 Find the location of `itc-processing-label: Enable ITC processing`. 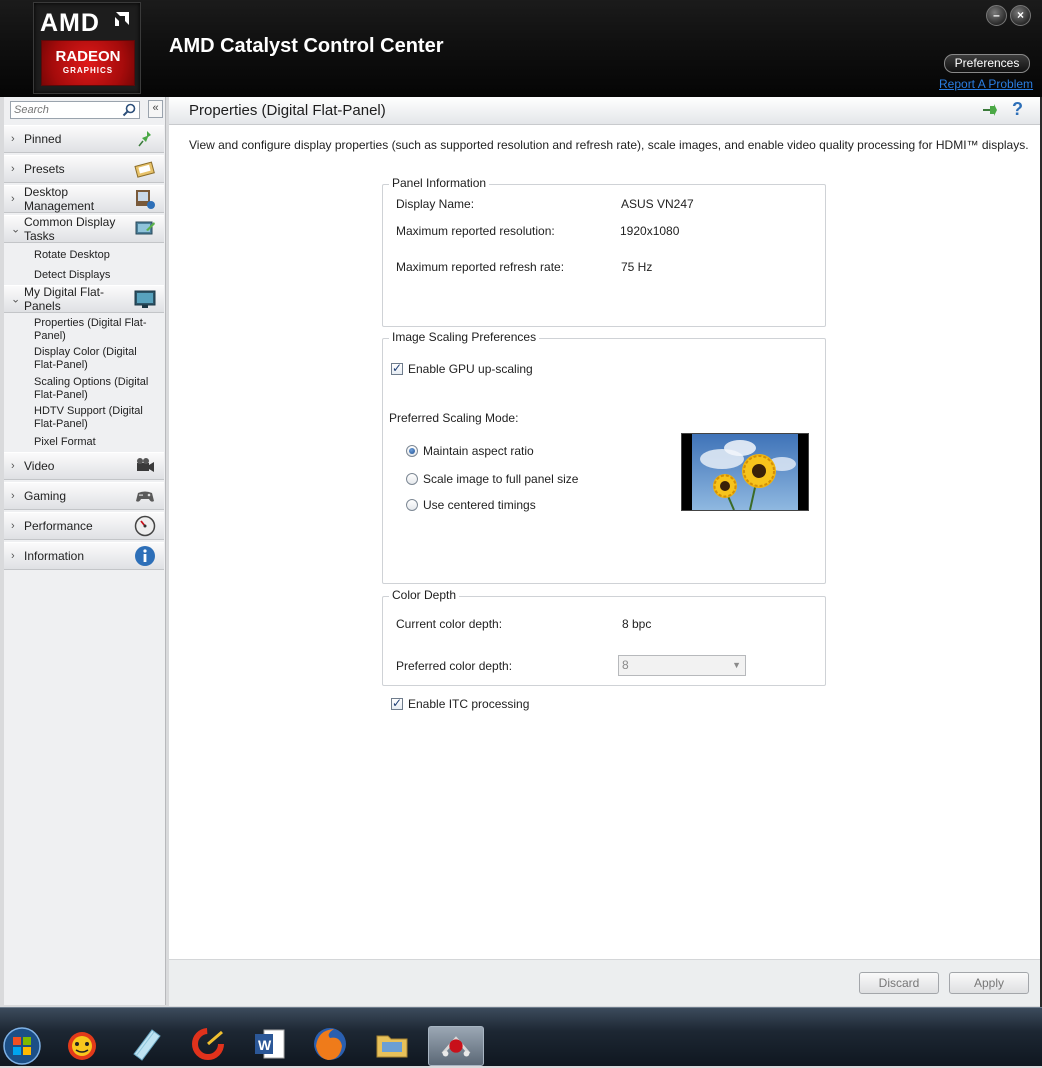

itc-processing-label: Enable ITC processing is located at coordinates (468, 704).